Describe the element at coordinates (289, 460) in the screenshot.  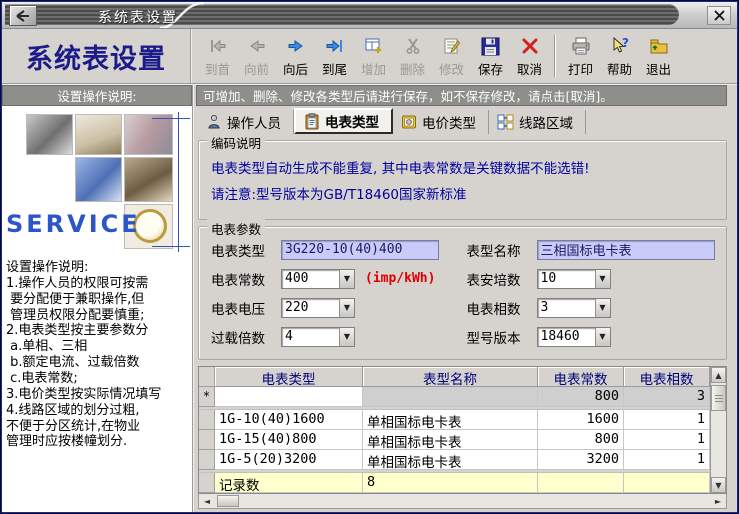
I see `cell-meter-type: 1G-5(20)3200` at that location.